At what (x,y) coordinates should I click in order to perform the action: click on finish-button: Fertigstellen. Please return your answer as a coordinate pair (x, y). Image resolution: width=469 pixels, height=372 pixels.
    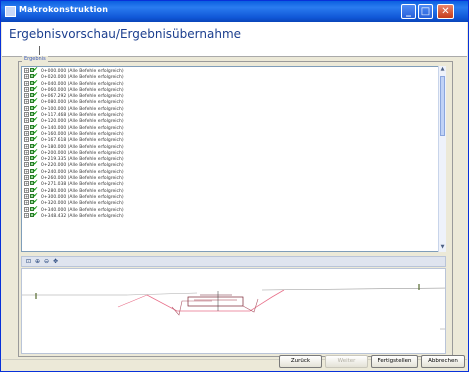
    Looking at the image, I should click on (394, 361).